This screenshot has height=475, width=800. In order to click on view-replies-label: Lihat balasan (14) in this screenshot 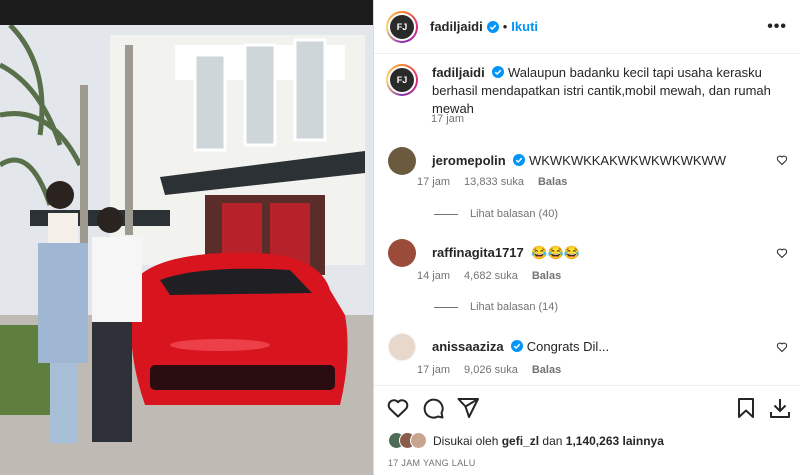, I will do `click(514, 307)`.